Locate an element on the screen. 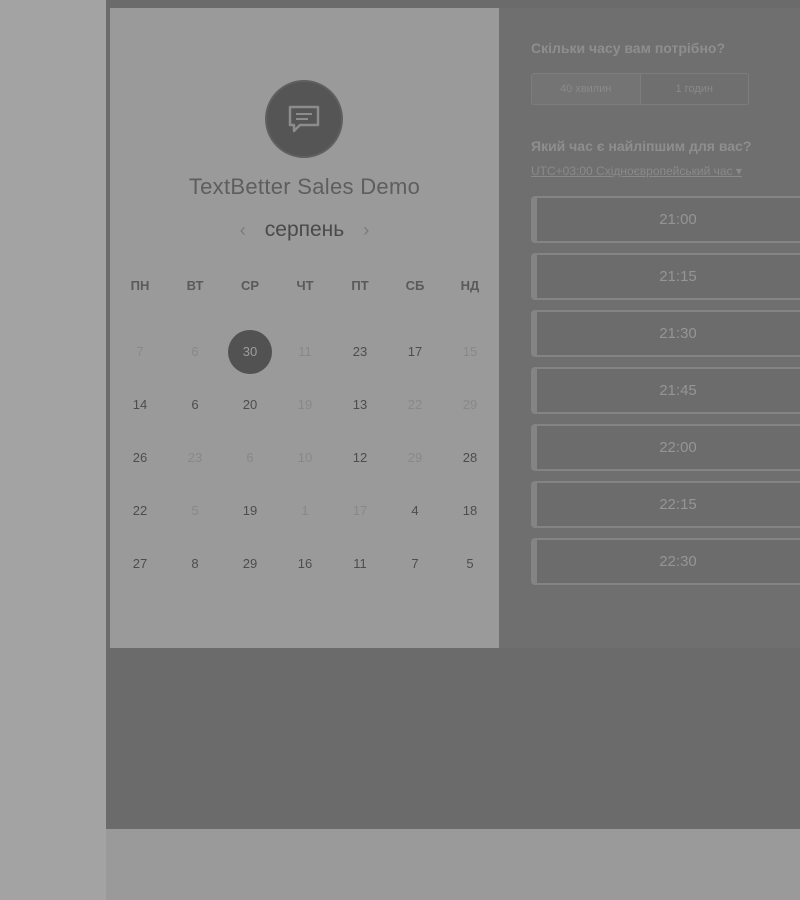 The height and width of the screenshot is (900, 800). time-slot-button: 21:15 is located at coordinates (665, 276).